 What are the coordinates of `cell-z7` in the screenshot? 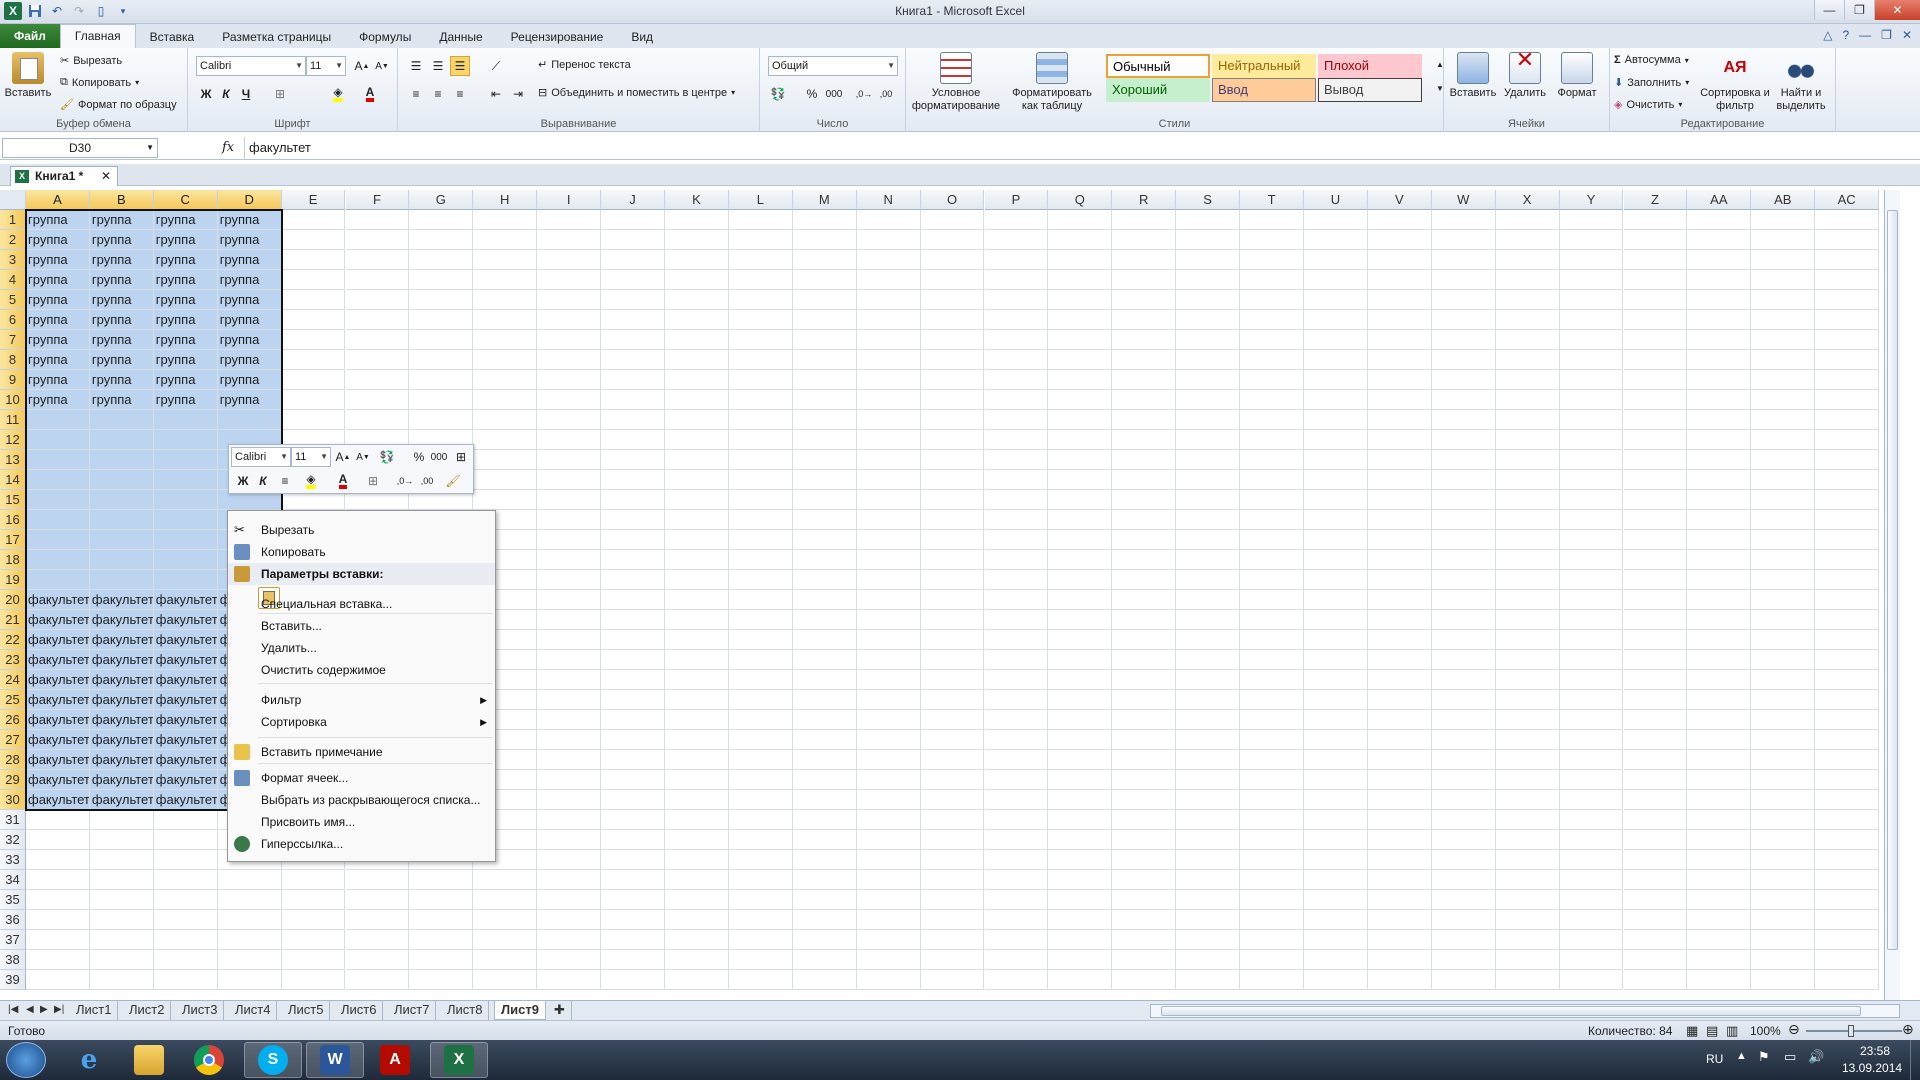 It's located at (1655, 340).